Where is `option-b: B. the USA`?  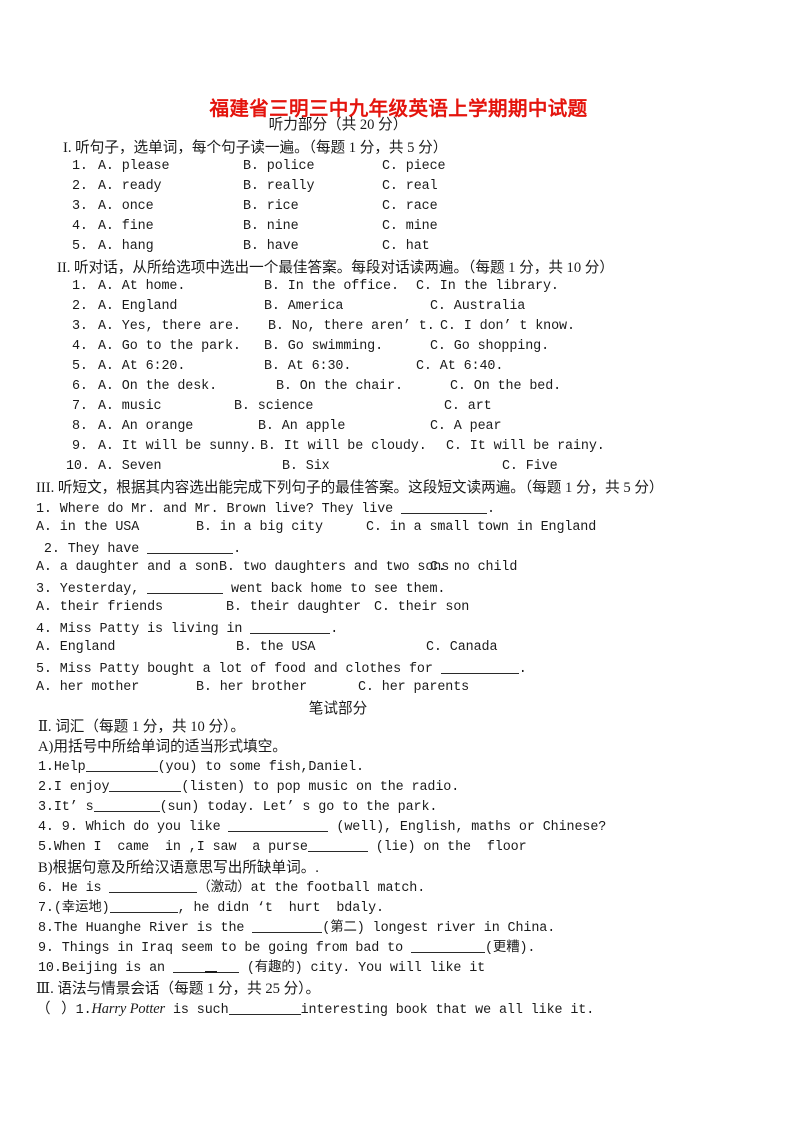
option-b: B. the USA is located at coordinates (275, 647).